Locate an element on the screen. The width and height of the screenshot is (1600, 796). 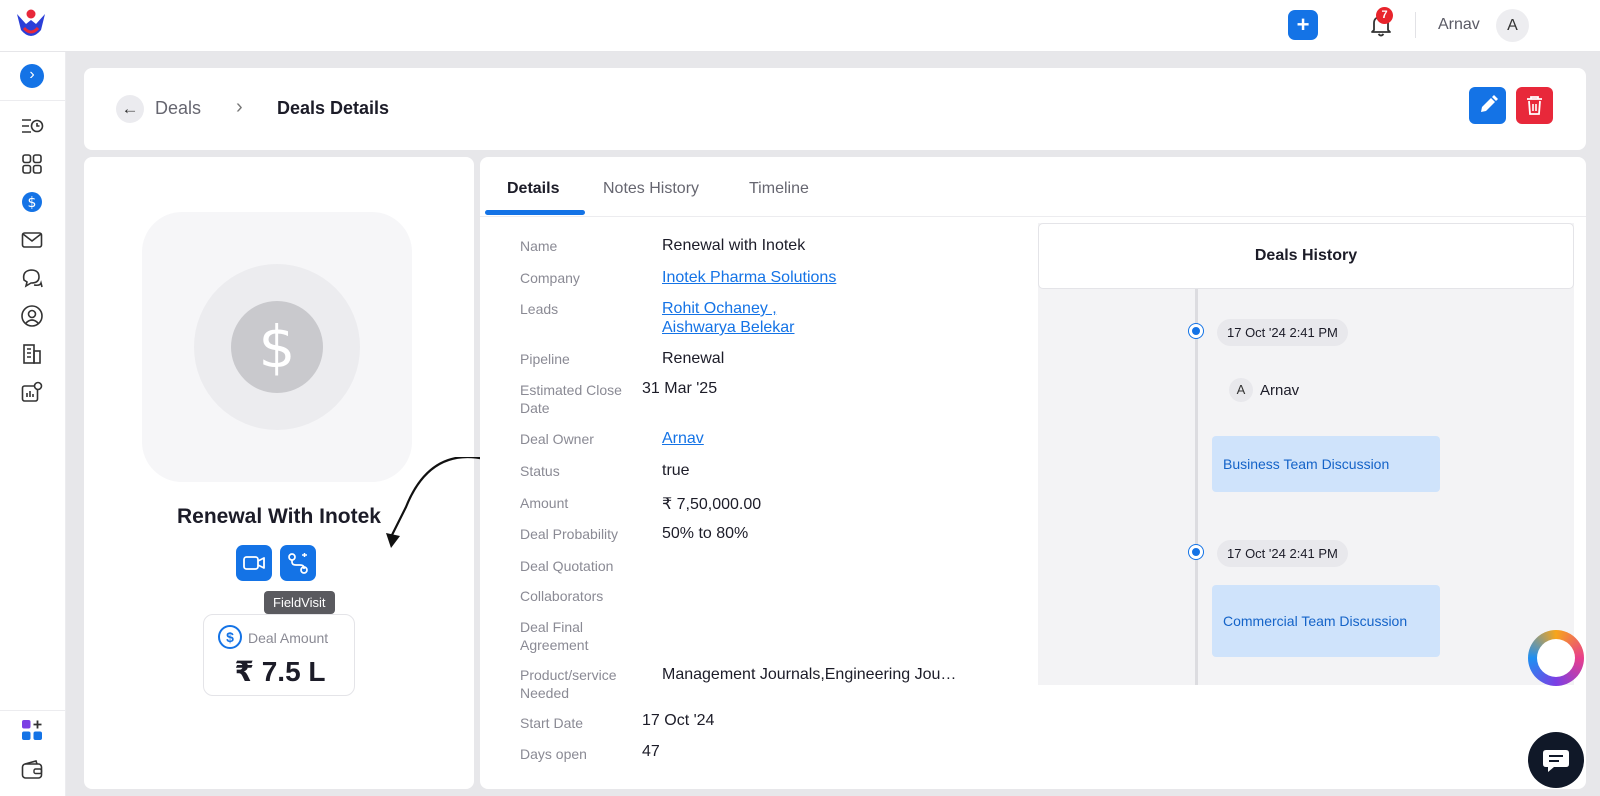
field-visit-button is located at coordinates (298, 563).